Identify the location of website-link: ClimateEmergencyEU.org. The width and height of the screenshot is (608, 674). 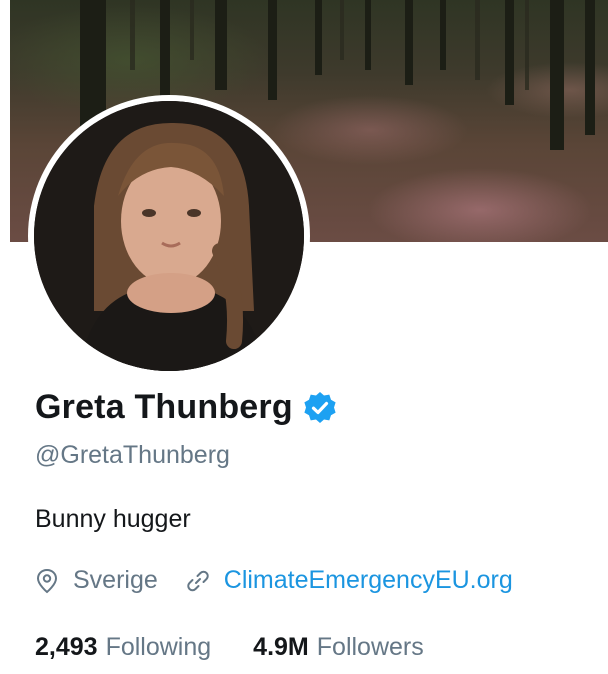
(368, 580).